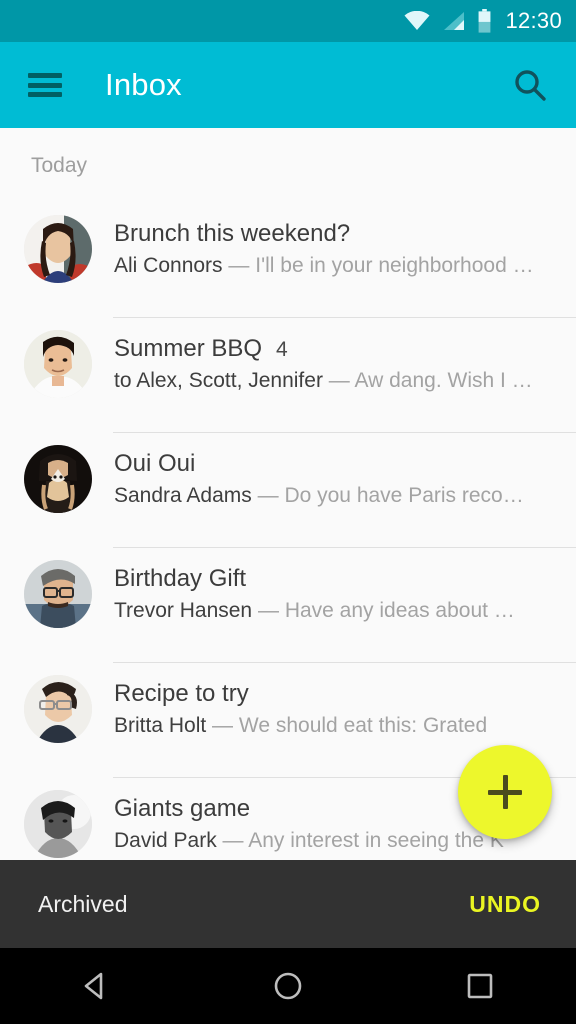 The image size is (576, 1024). I want to click on mail-subject-line: Recipe to try, so click(340, 693).